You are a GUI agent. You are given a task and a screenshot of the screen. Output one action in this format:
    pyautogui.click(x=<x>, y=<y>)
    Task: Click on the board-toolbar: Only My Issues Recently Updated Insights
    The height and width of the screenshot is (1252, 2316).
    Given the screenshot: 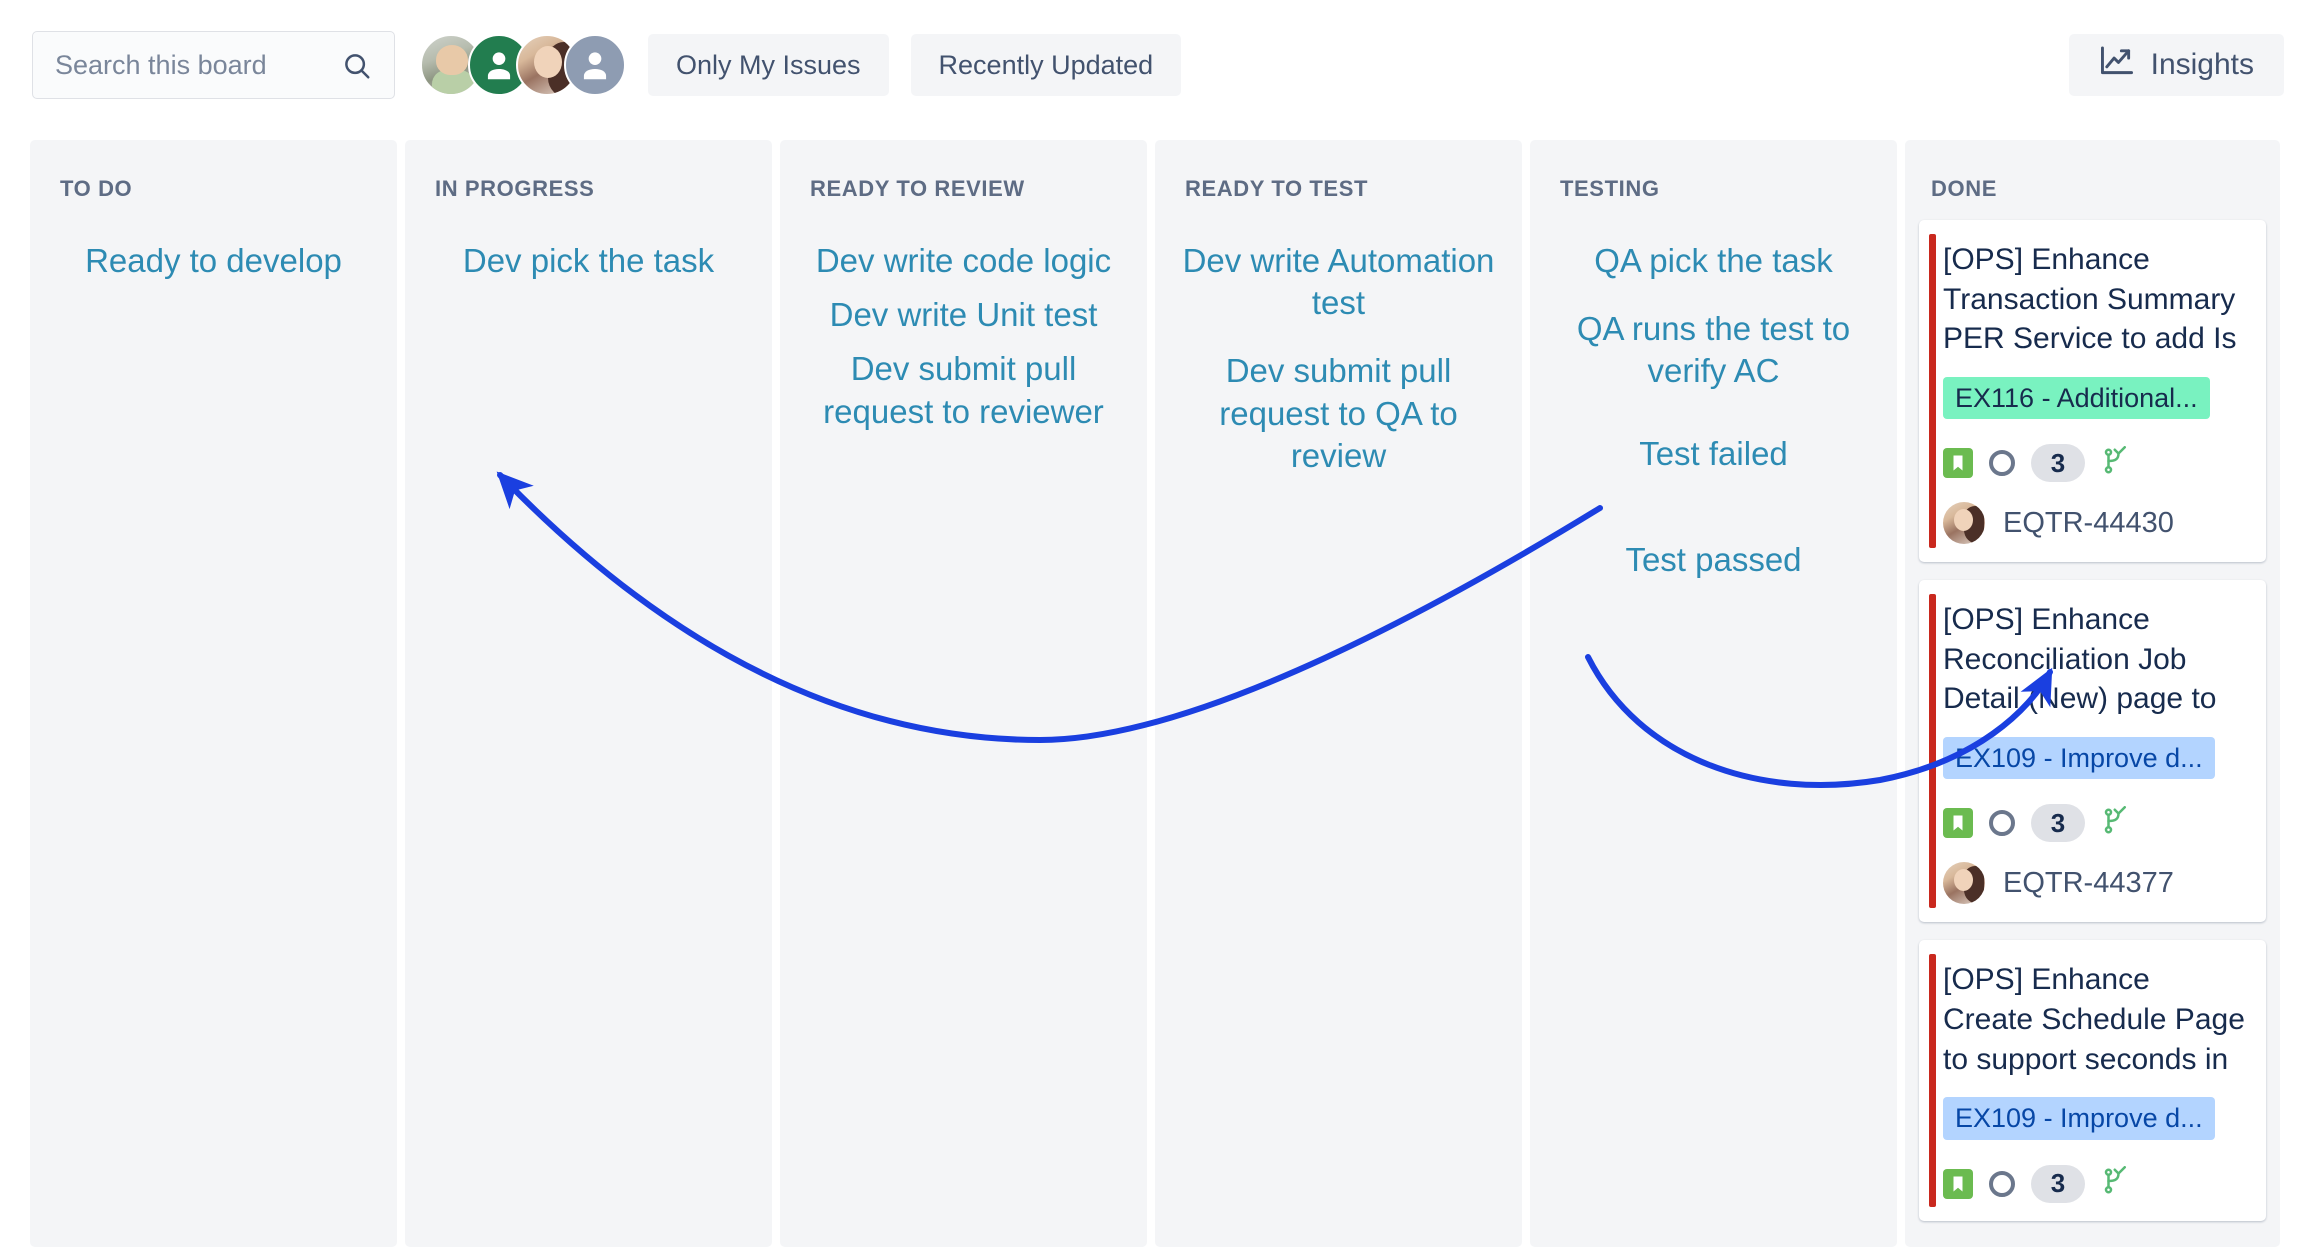 What is the action you would take?
    pyautogui.click(x=1158, y=65)
    